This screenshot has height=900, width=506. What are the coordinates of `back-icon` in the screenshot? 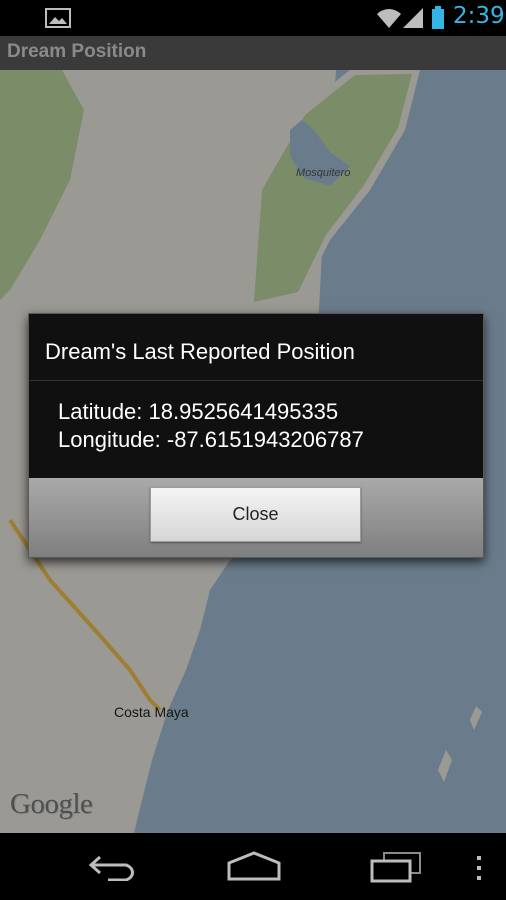 It's located at (113, 867).